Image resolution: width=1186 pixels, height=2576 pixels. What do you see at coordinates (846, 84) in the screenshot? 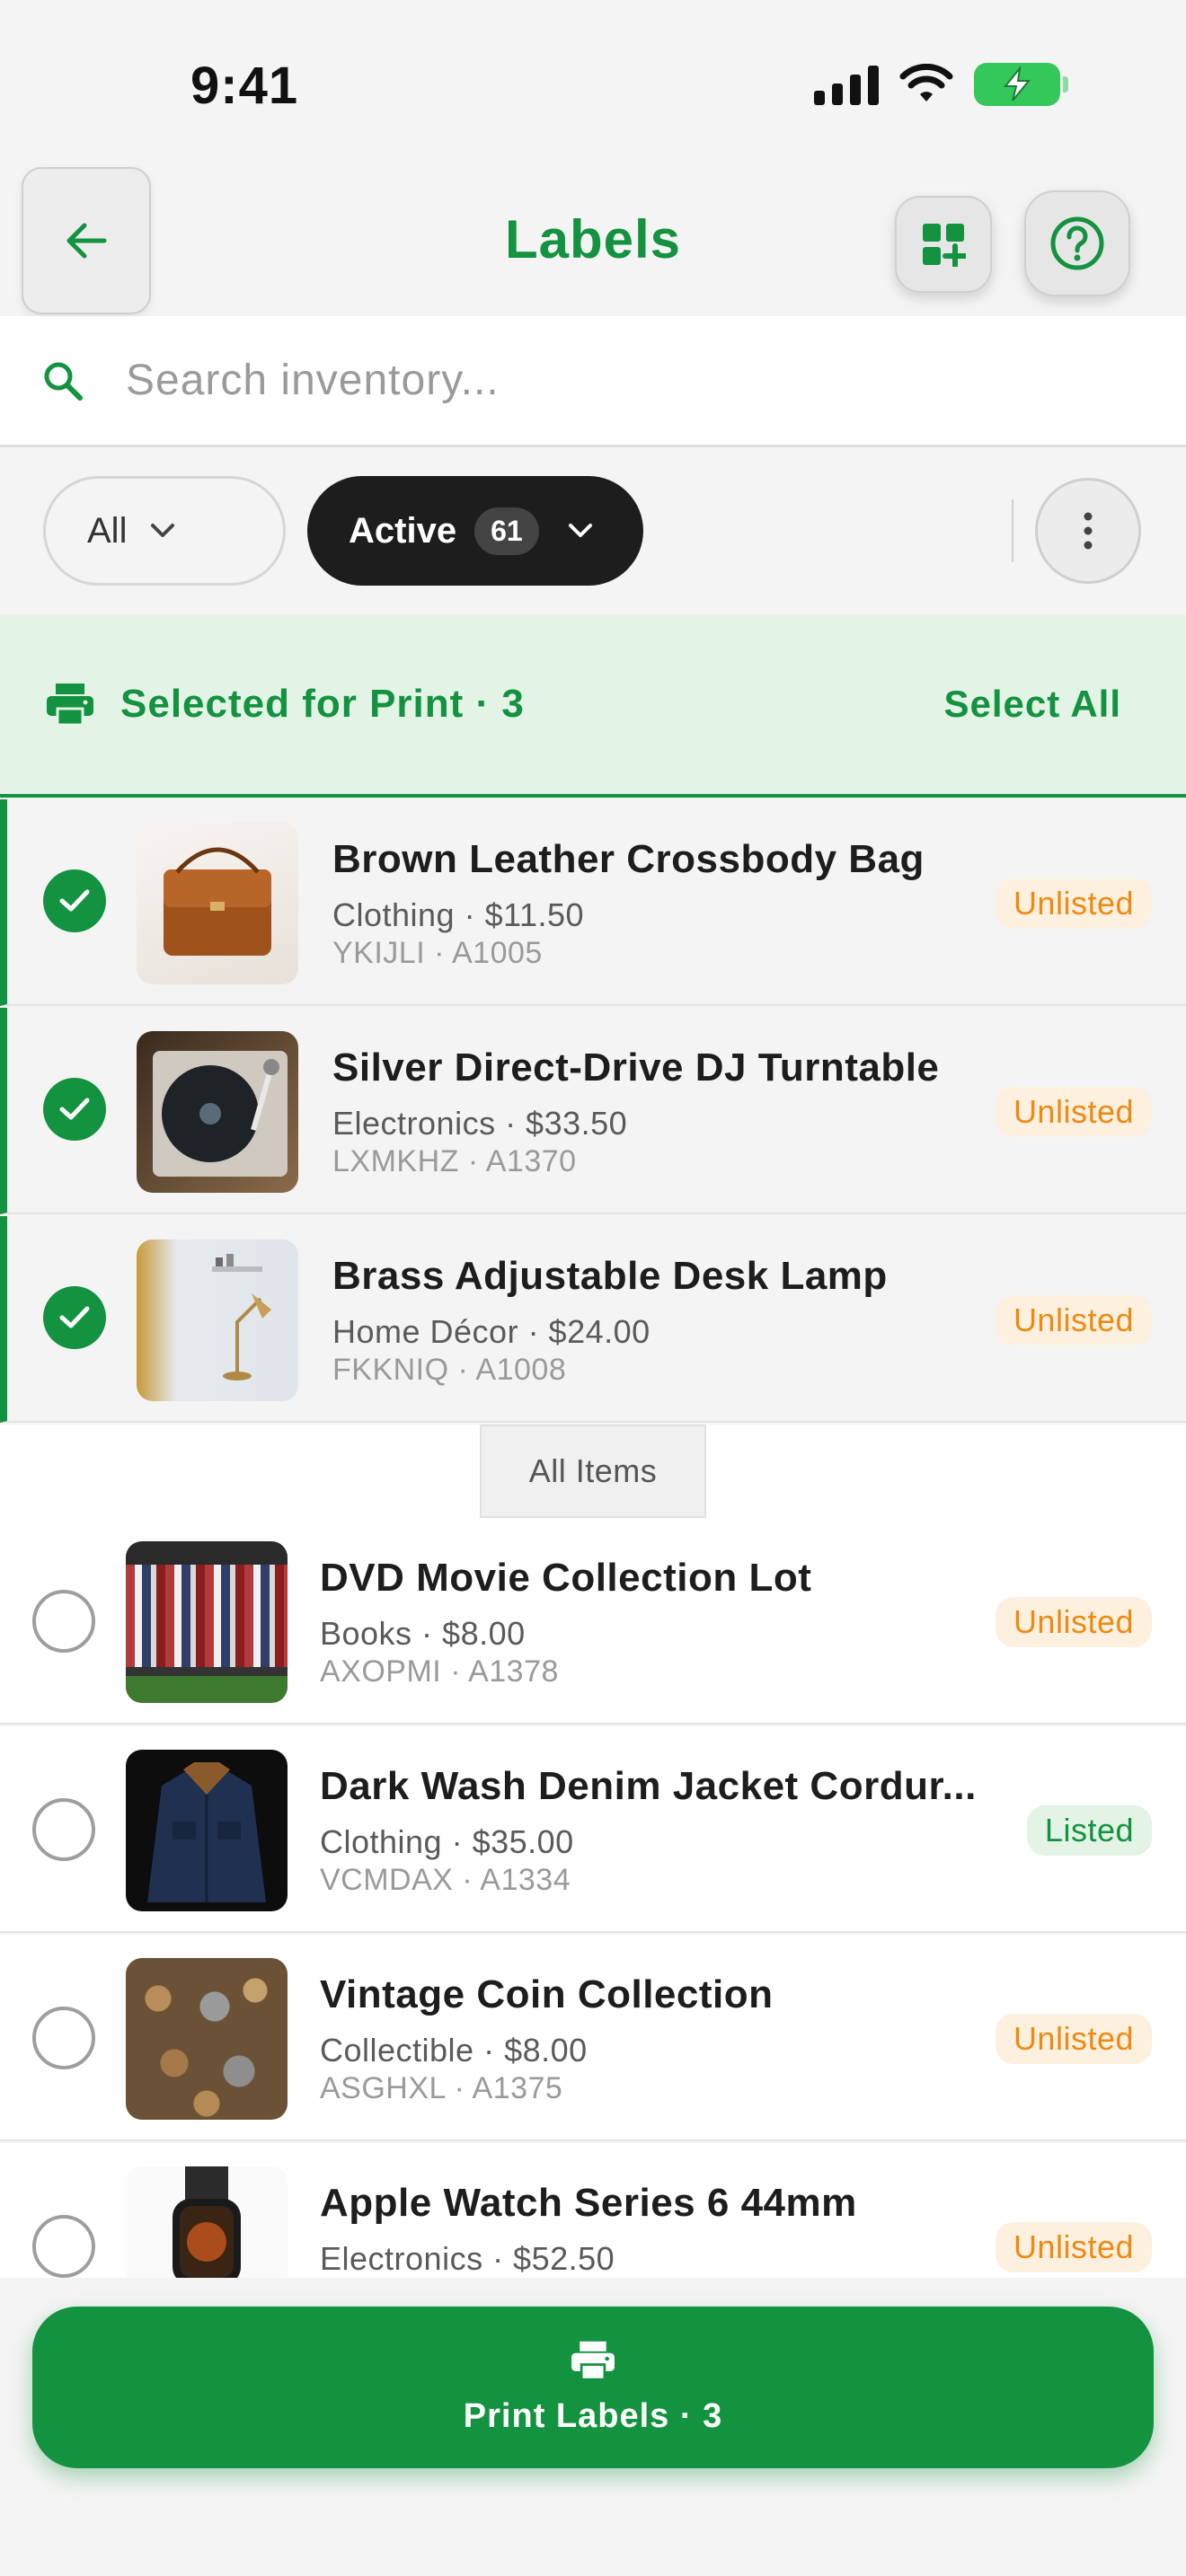
I see `cellular-signal-icon` at bounding box center [846, 84].